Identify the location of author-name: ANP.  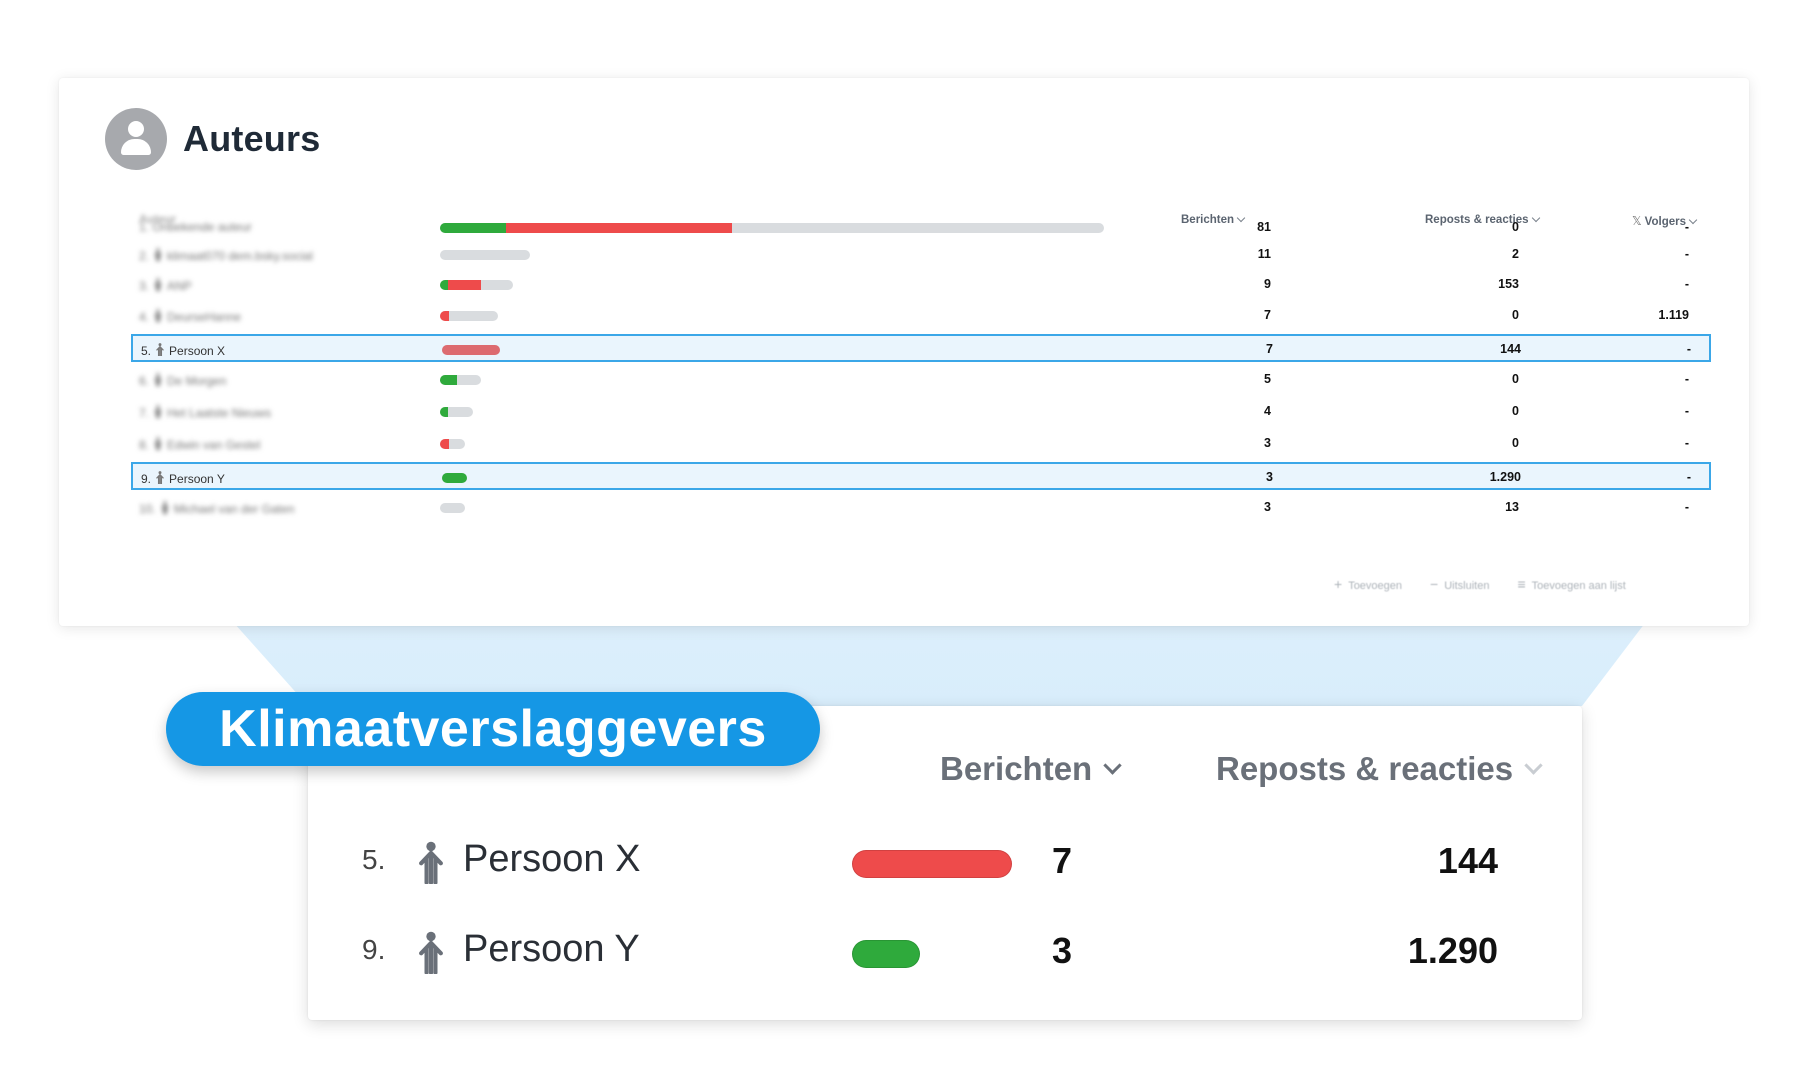
(179, 286).